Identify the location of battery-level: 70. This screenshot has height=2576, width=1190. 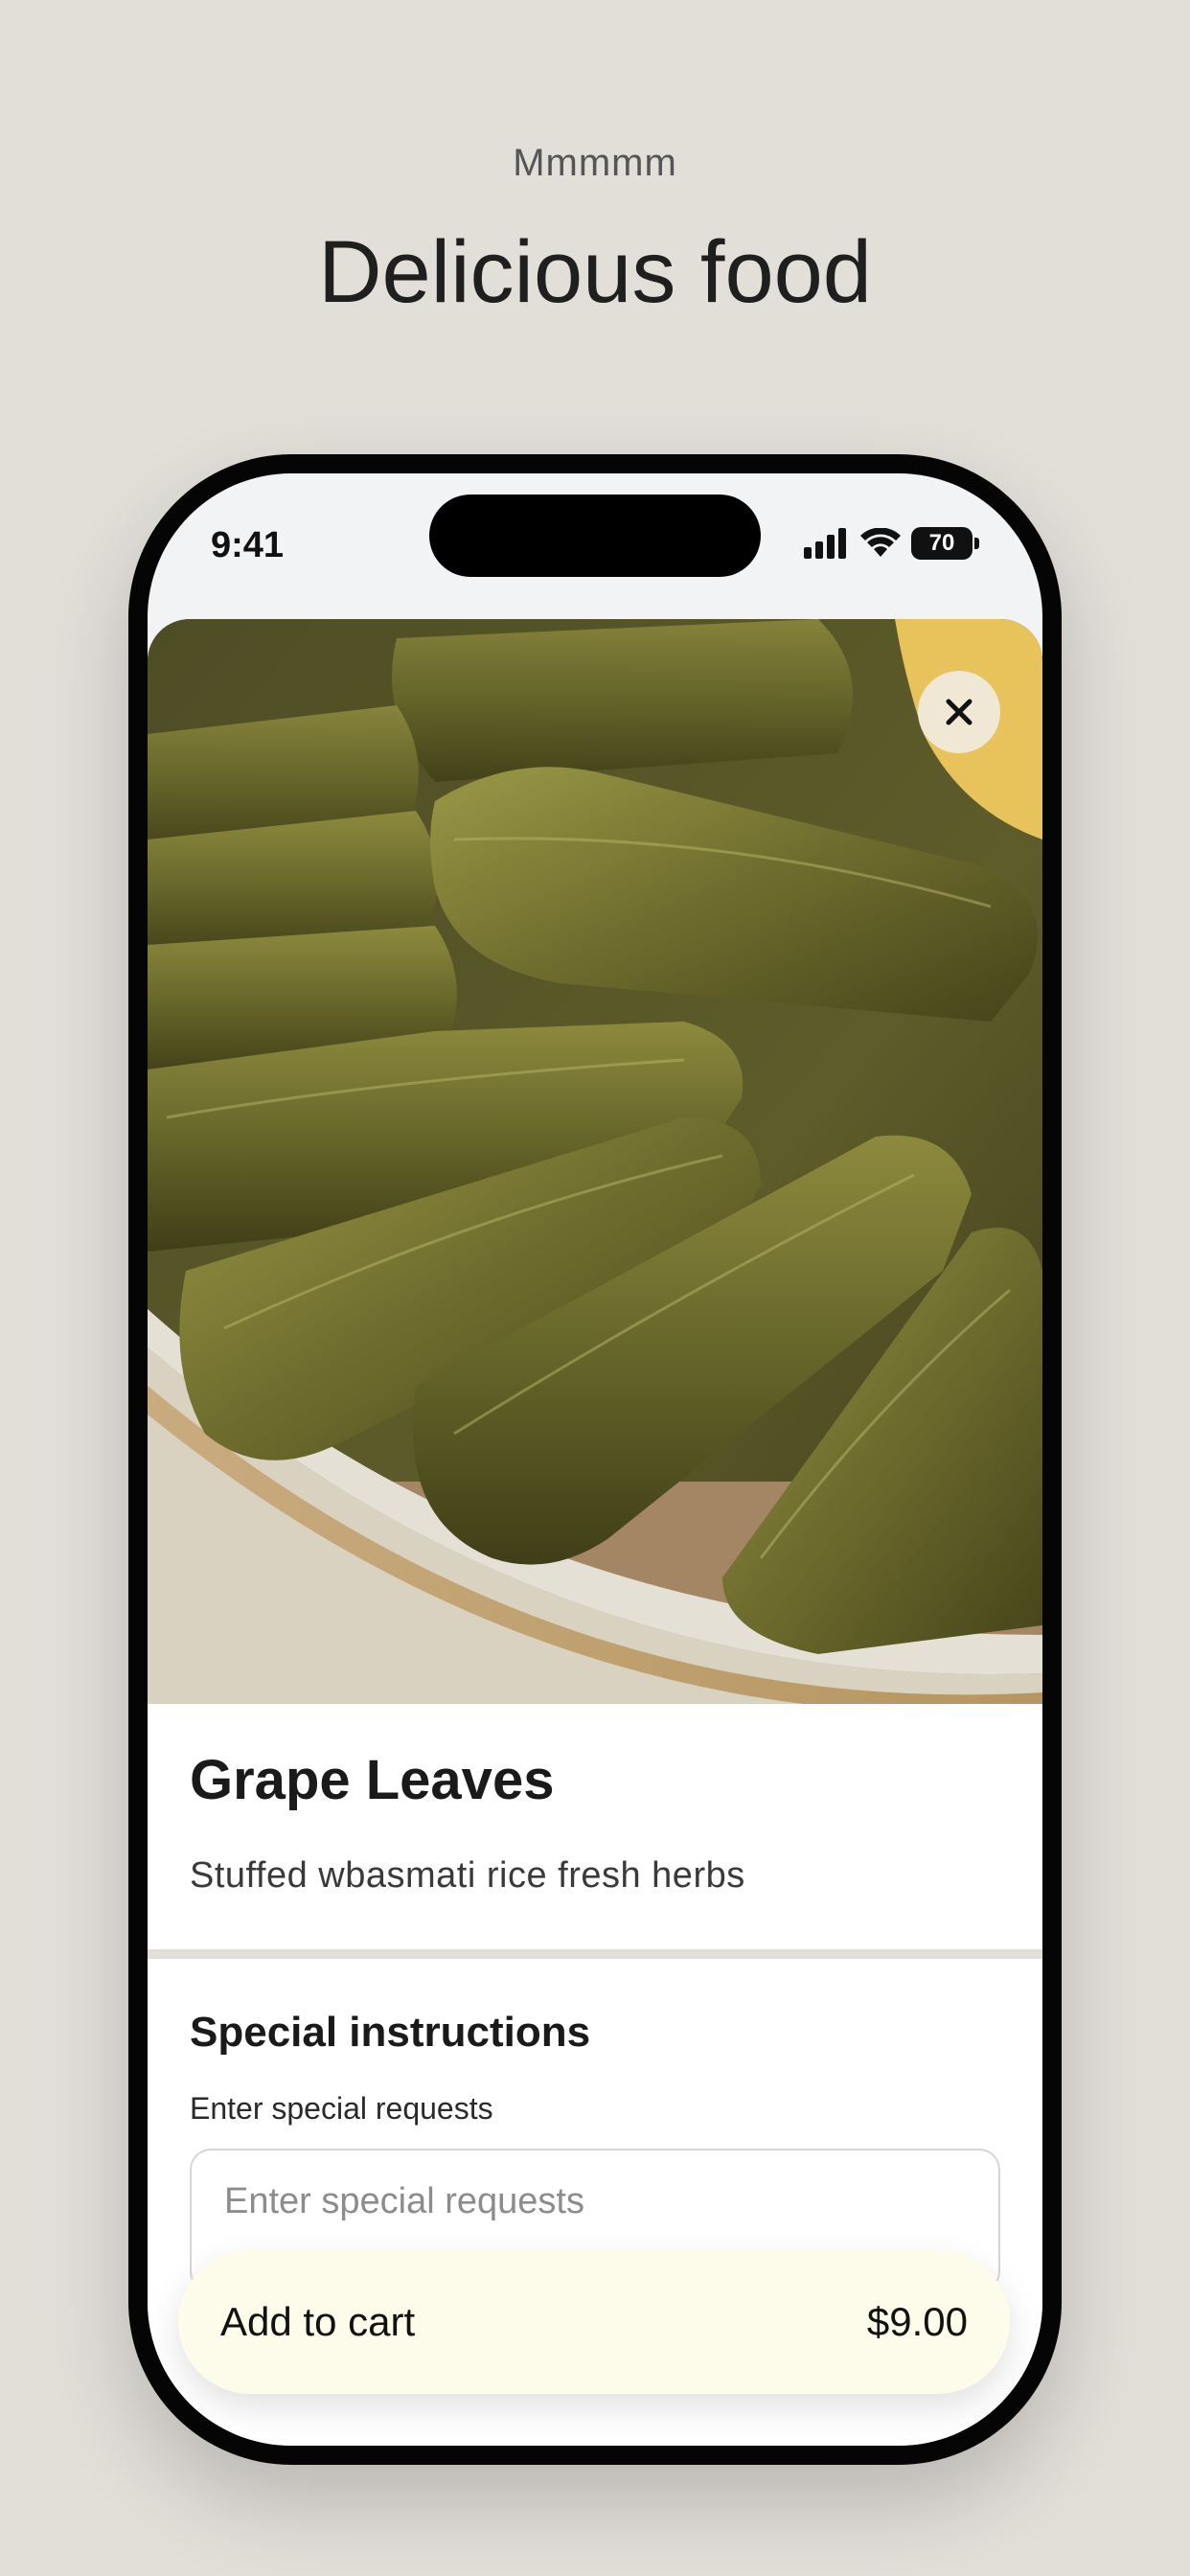
(942, 543).